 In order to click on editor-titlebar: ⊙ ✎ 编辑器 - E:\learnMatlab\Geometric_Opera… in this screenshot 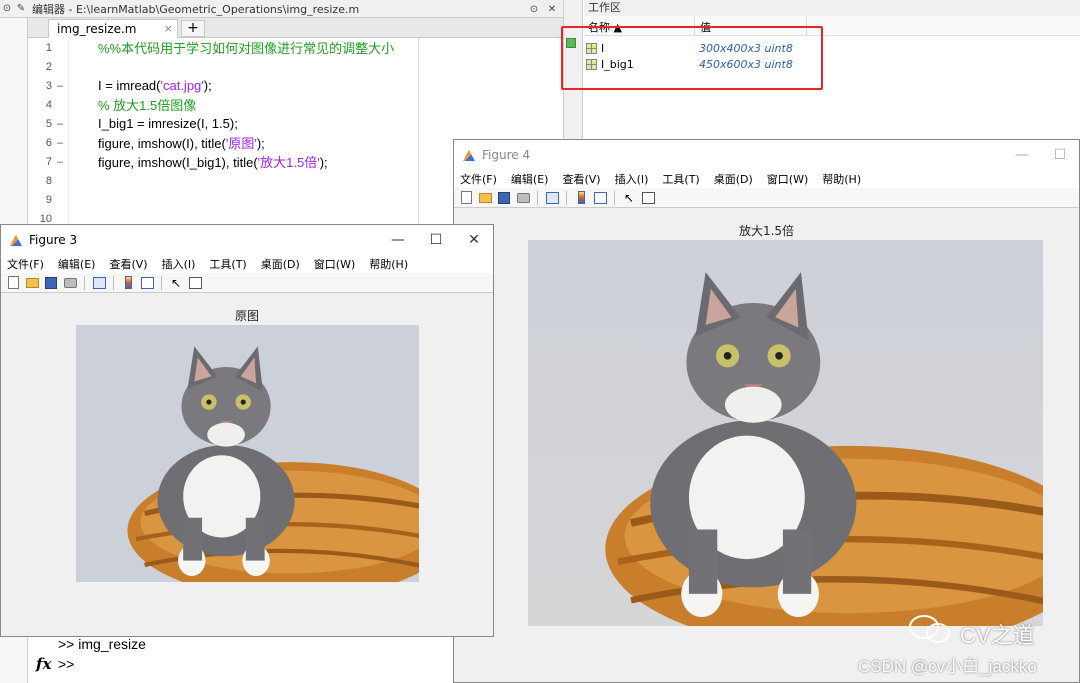, I will do `click(281, 9)`.